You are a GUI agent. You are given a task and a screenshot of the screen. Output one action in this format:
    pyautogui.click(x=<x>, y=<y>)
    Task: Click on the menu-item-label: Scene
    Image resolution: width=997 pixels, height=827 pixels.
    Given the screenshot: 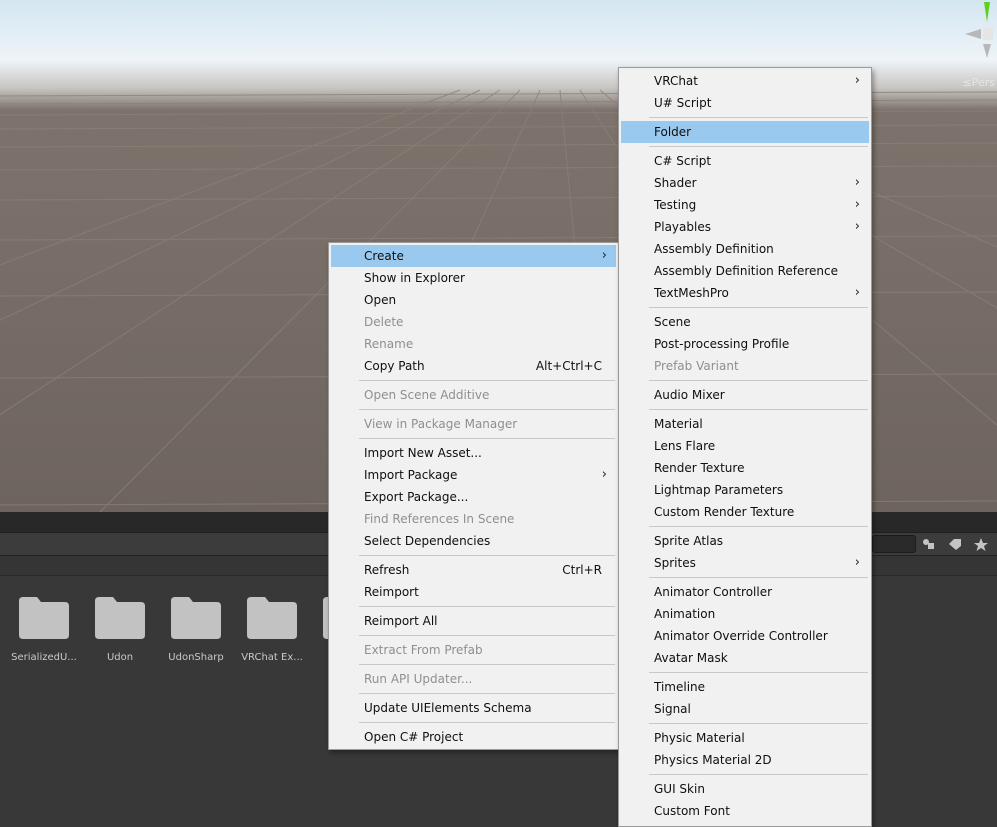 What is the action you would take?
    pyautogui.click(x=672, y=322)
    